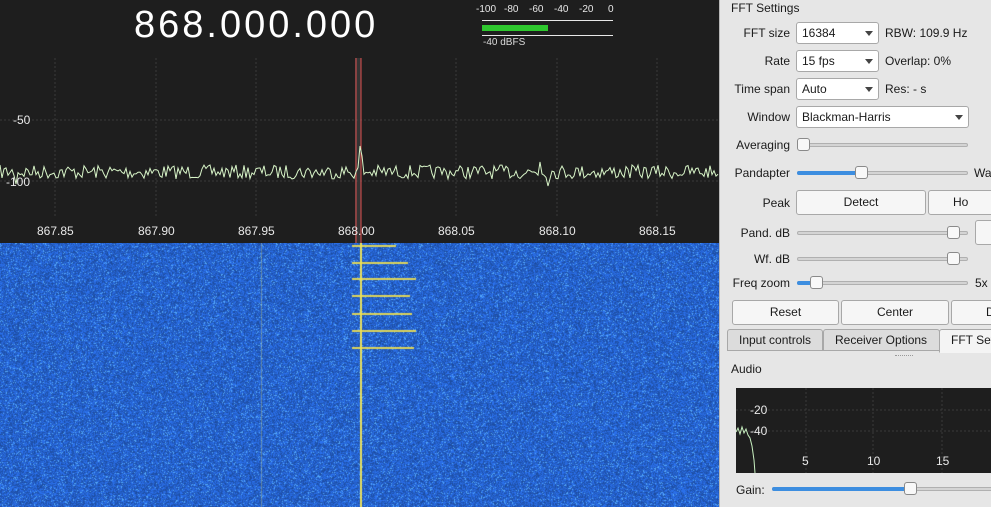  Describe the element at coordinates (657, 231) in the screenshot. I see `x-axis-label: 868.15` at that location.